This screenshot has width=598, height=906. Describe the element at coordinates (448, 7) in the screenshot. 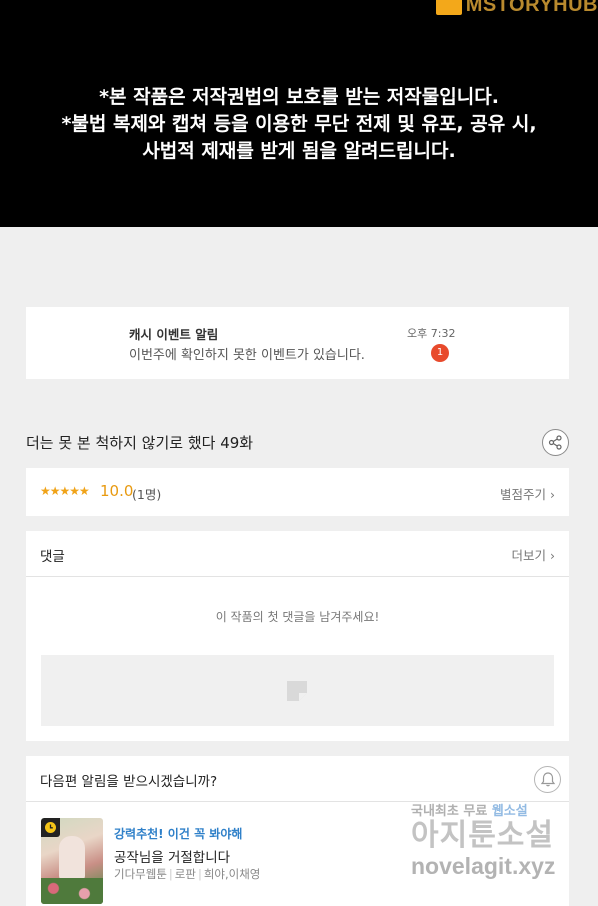

I see `brand-logo-icon` at that location.